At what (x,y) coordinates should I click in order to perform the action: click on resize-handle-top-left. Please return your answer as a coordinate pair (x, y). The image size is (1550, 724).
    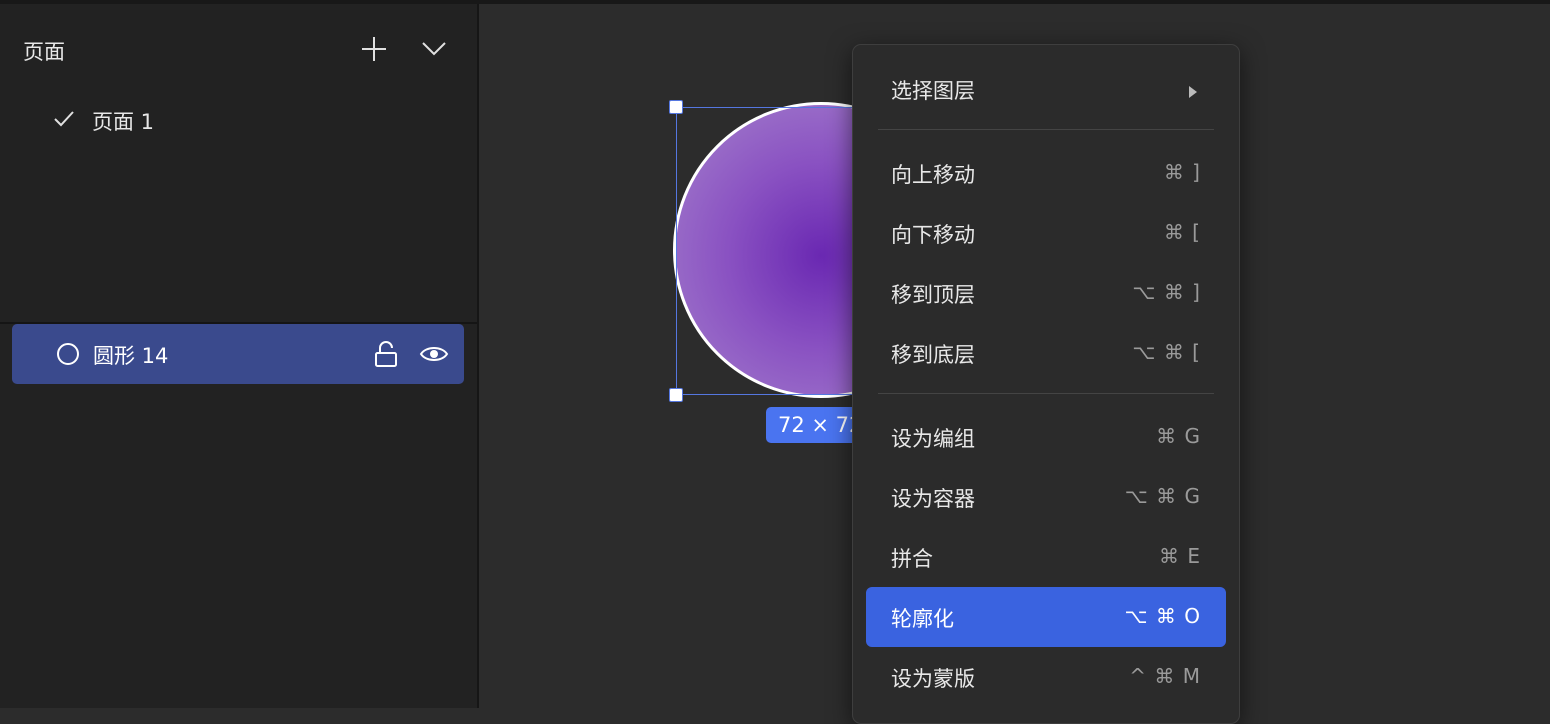
    Looking at the image, I should click on (676, 107).